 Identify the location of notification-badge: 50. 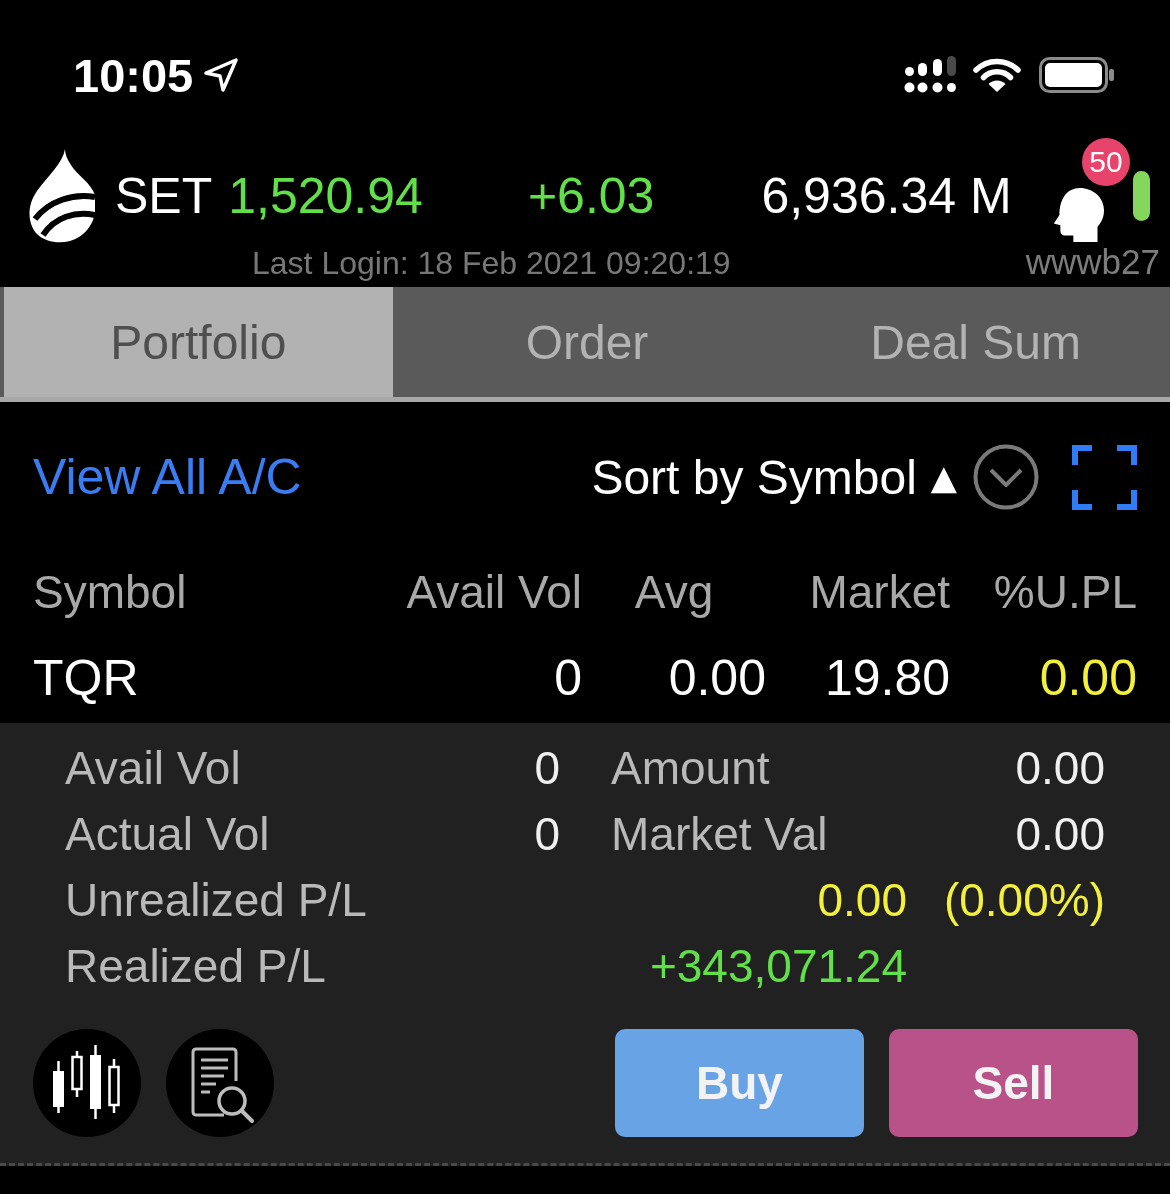
(1106, 162).